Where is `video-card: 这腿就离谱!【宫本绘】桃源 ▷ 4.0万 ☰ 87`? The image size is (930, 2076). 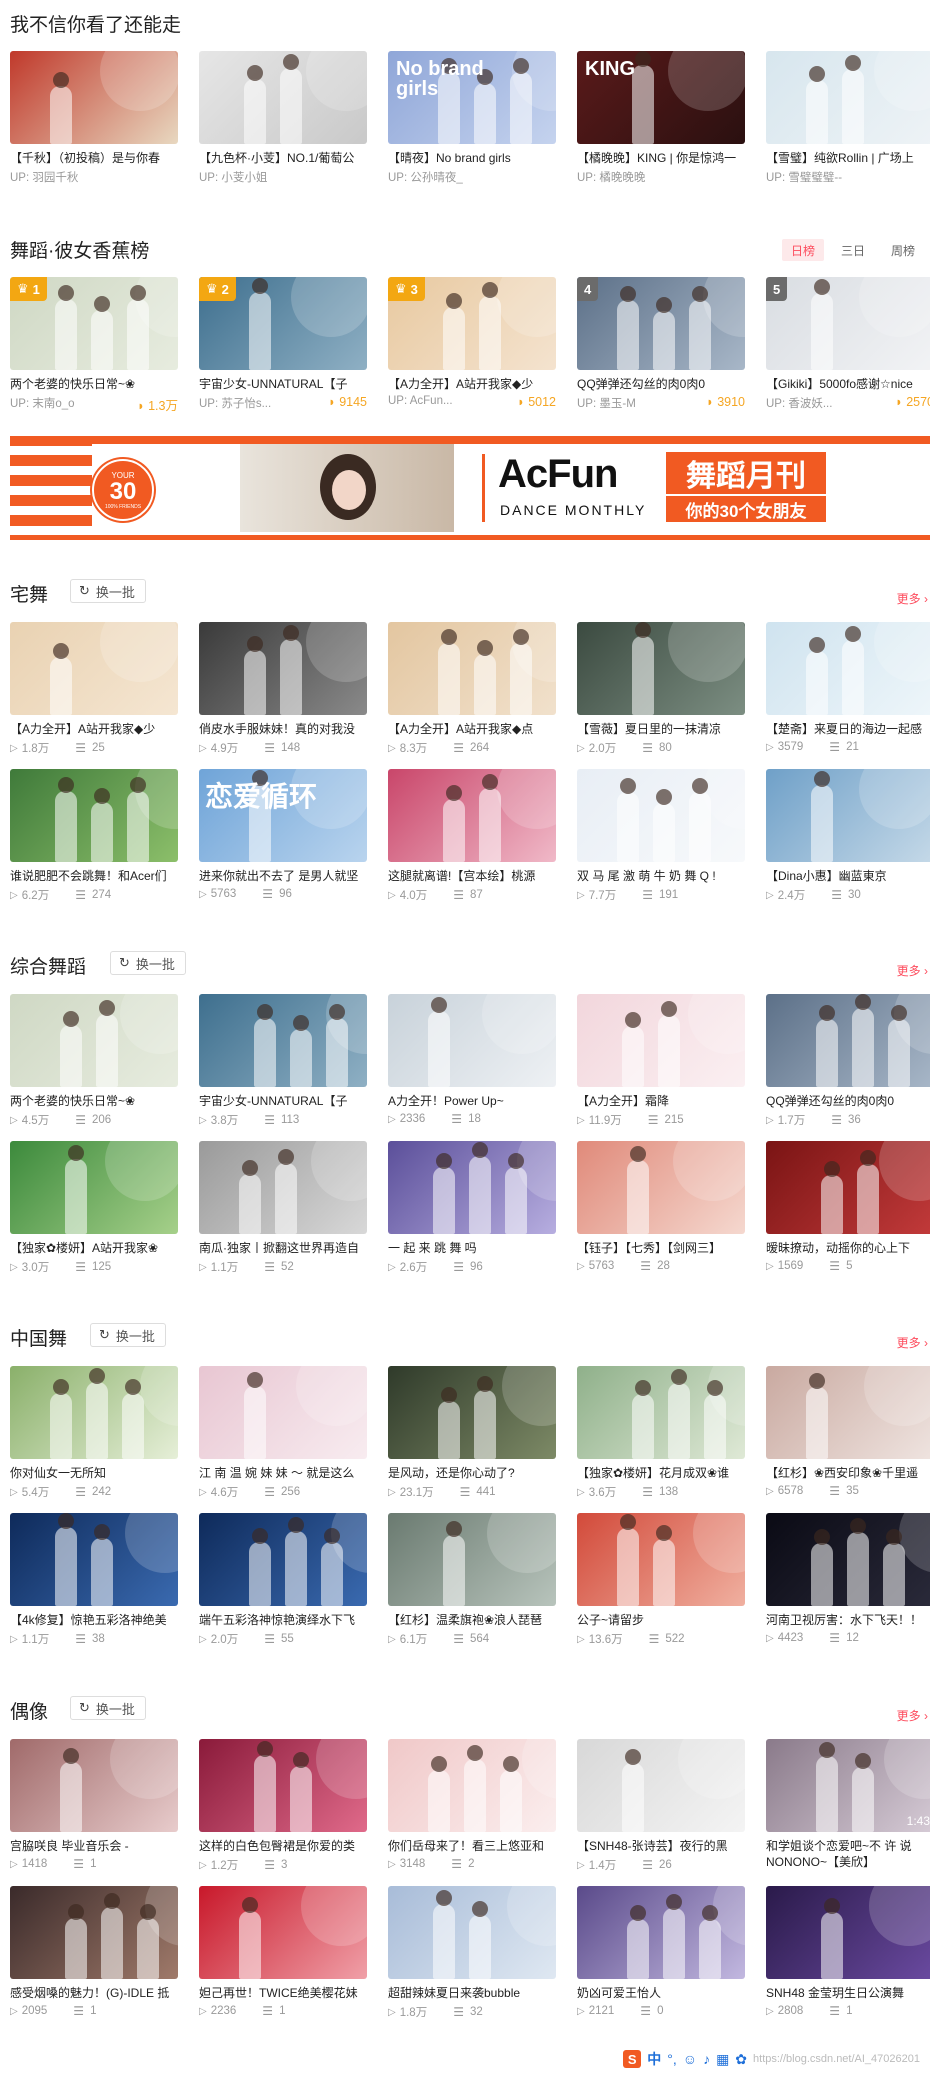 video-card: 这腿就离谱!【宫本绘】桃源 ▷ 4.0万 ☰ 87 is located at coordinates (472, 836).